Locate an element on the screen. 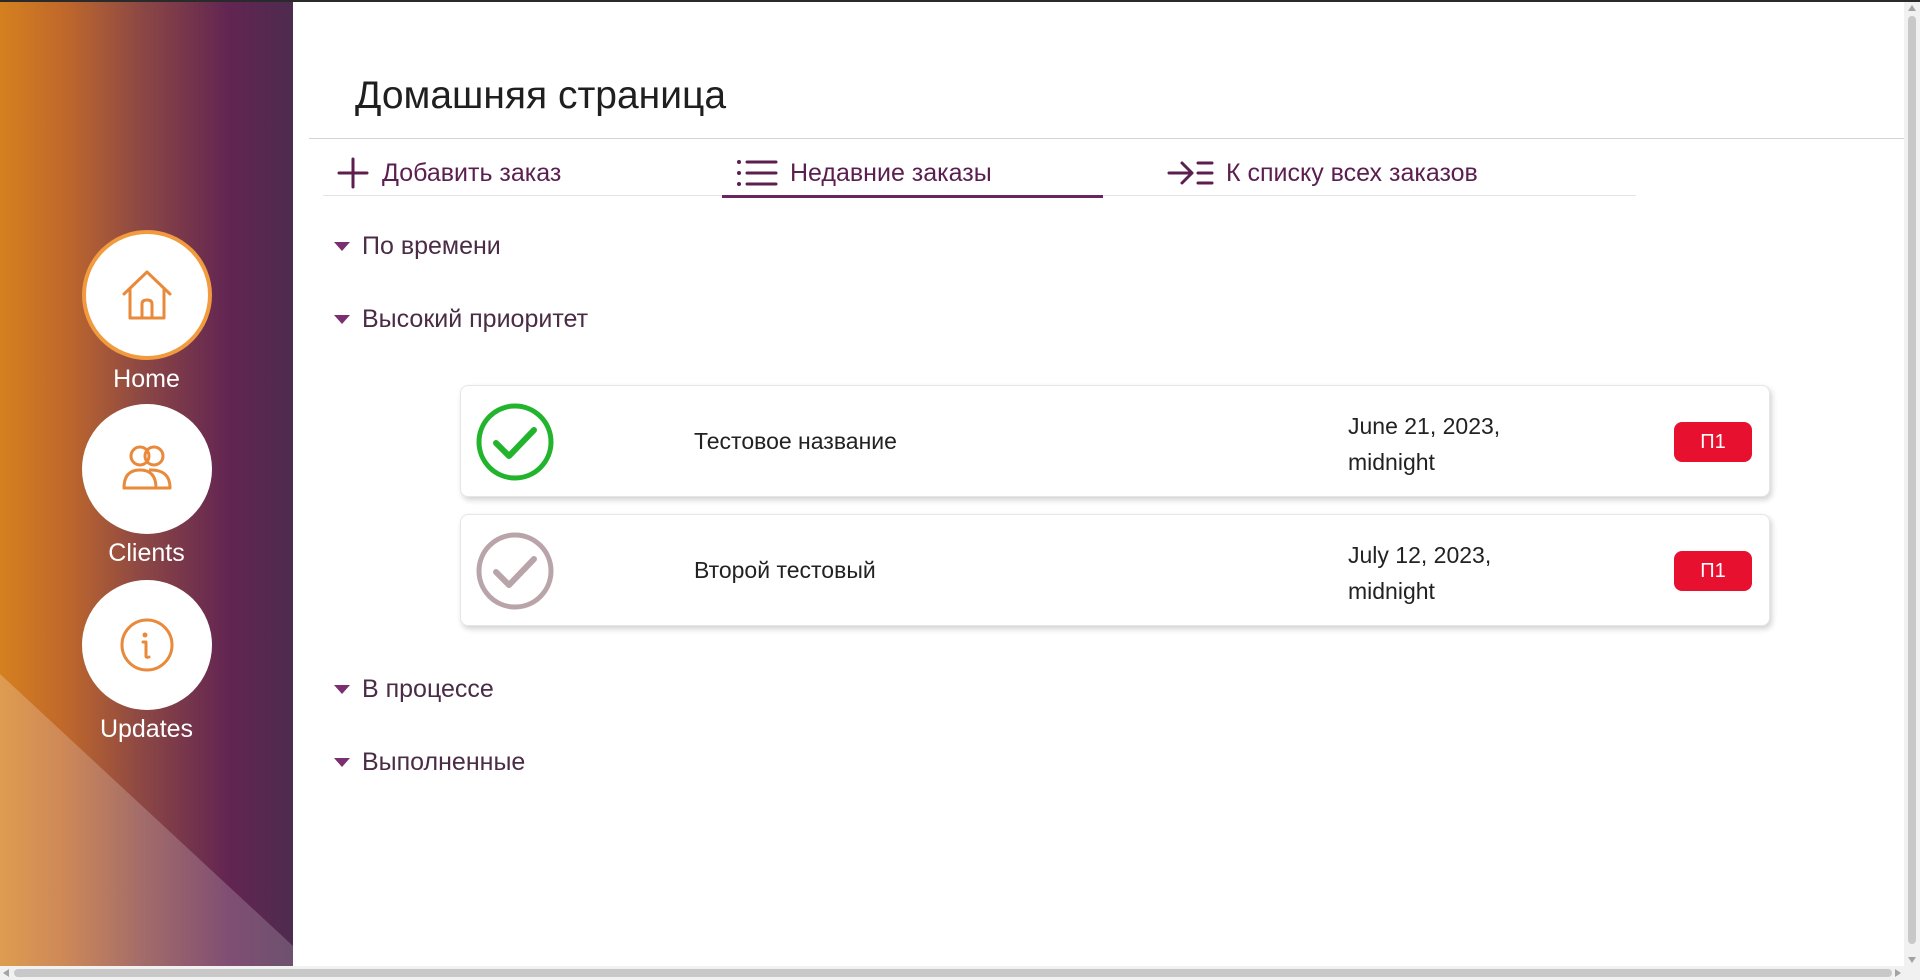  tab-label: К списку всех заказов is located at coordinates (1352, 172).